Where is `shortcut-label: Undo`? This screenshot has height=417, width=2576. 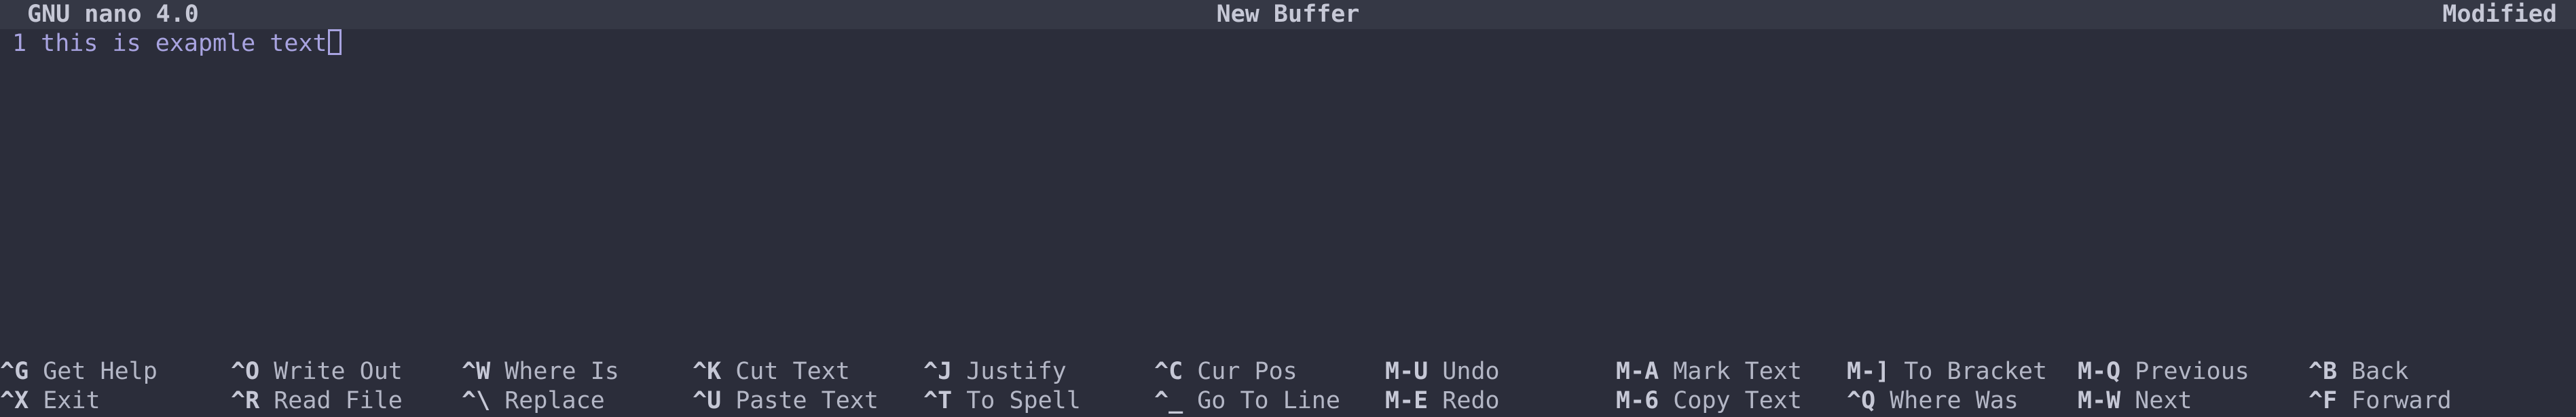
shortcut-label: Undo is located at coordinates (1471, 371).